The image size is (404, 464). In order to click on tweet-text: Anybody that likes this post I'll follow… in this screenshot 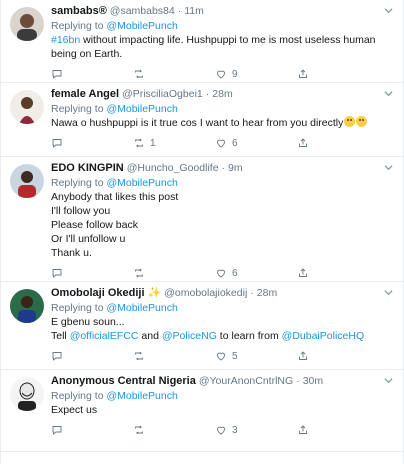, I will do `click(223, 225)`.